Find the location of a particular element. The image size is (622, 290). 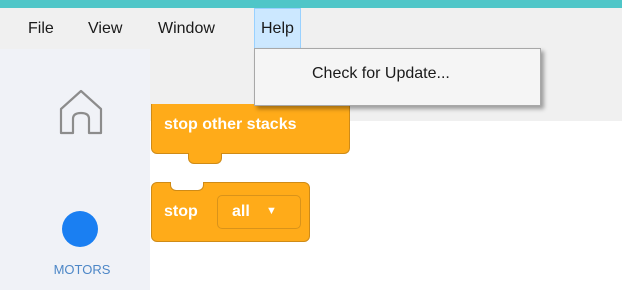

menu-help: Help is located at coordinates (277, 28).